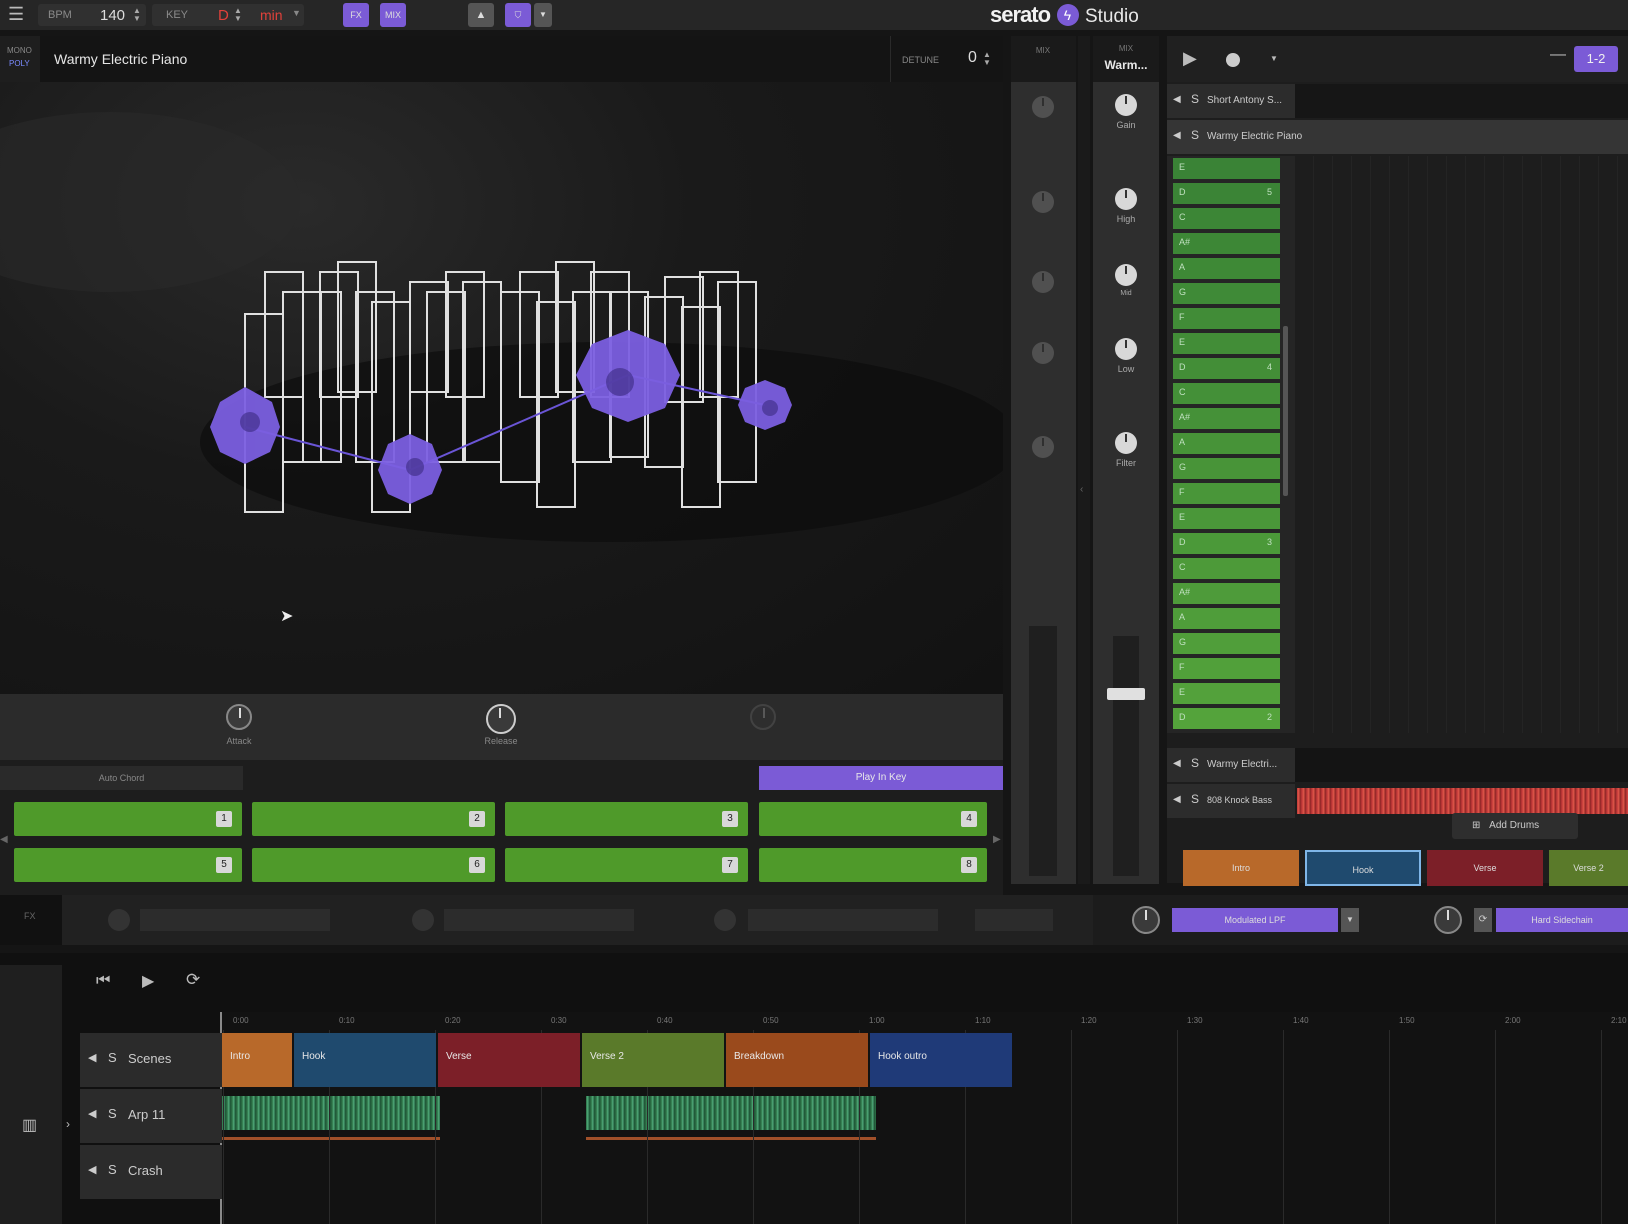 Image resolution: width=1628 pixels, height=1224 pixels. Describe the element at coordinates (223, 15) in the screenshot. I see `key-value: D` at that location.